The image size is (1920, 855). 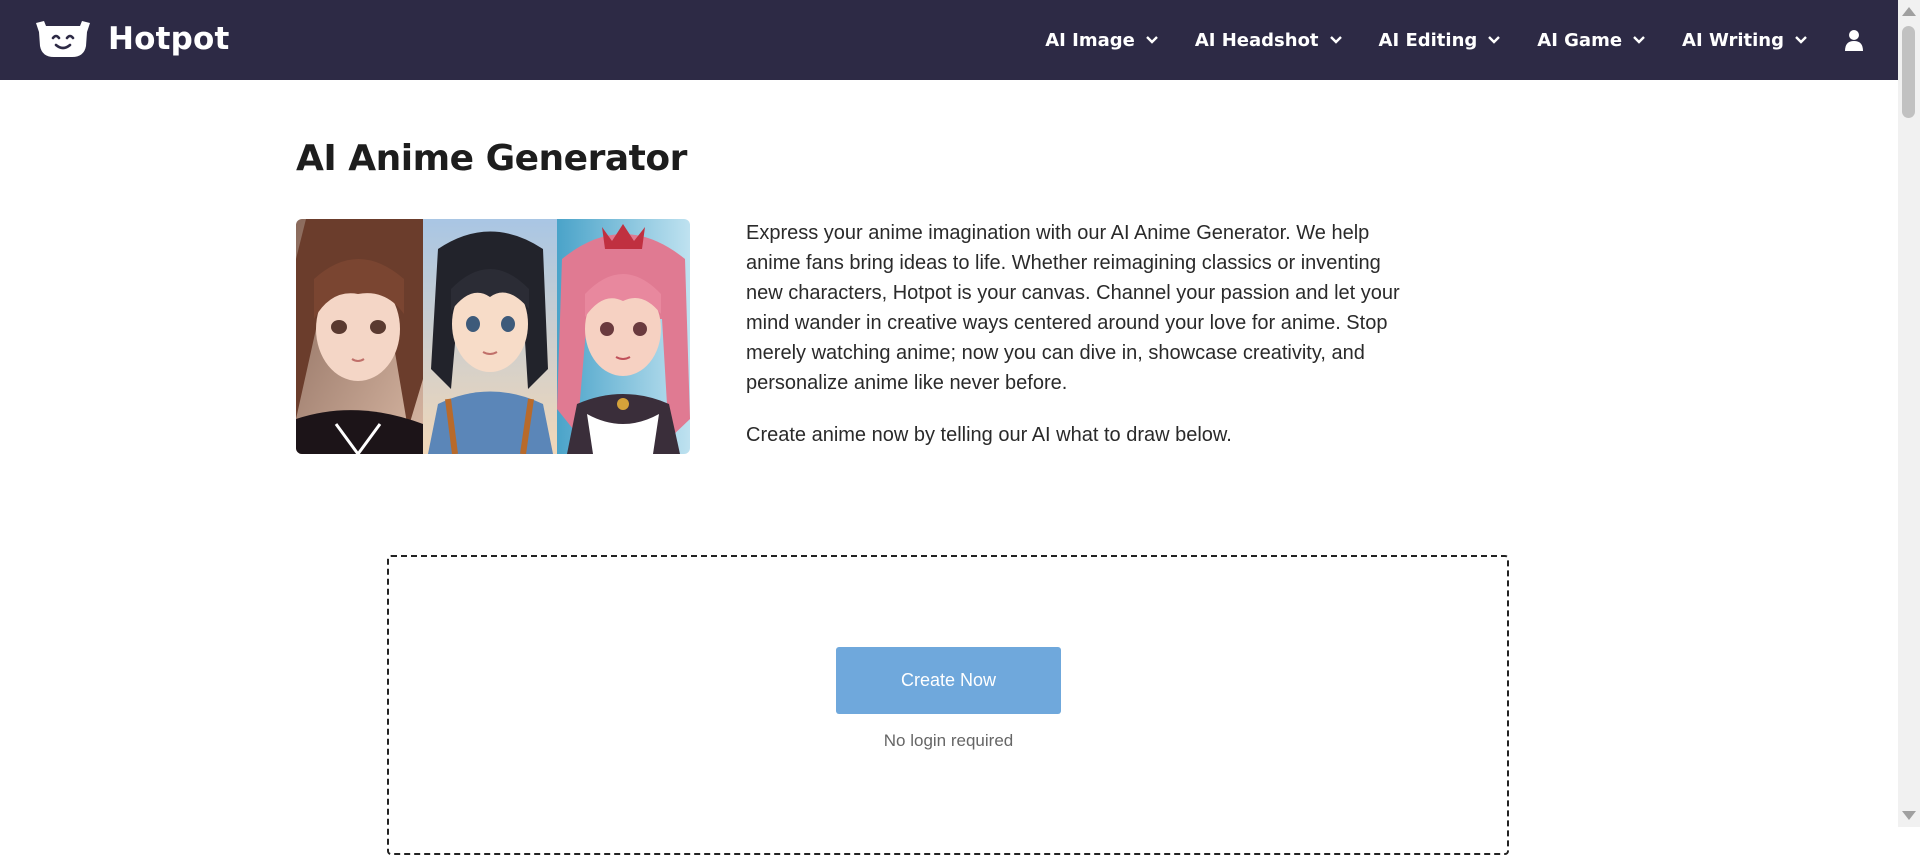 I want to click on nav-ai-writing: AI Writing, so click(x=1745, y=40).